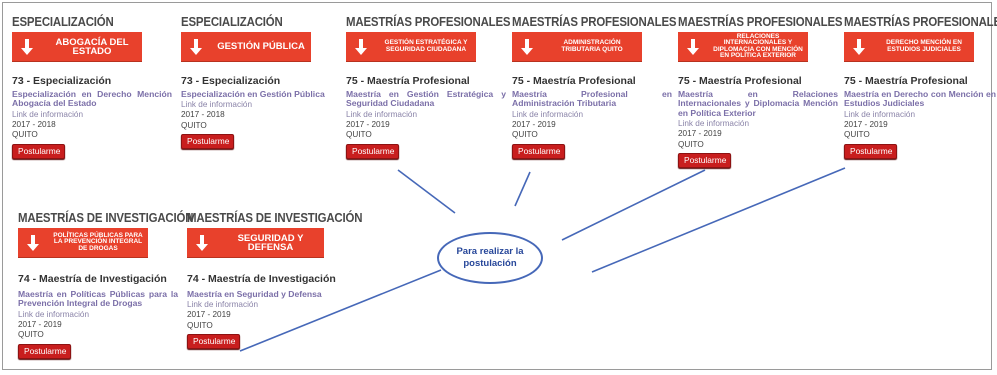  Describe the element at coordinates (261, 94) in the screenshot. I see `program-description: Especialización en Gestión Pública` at that location.